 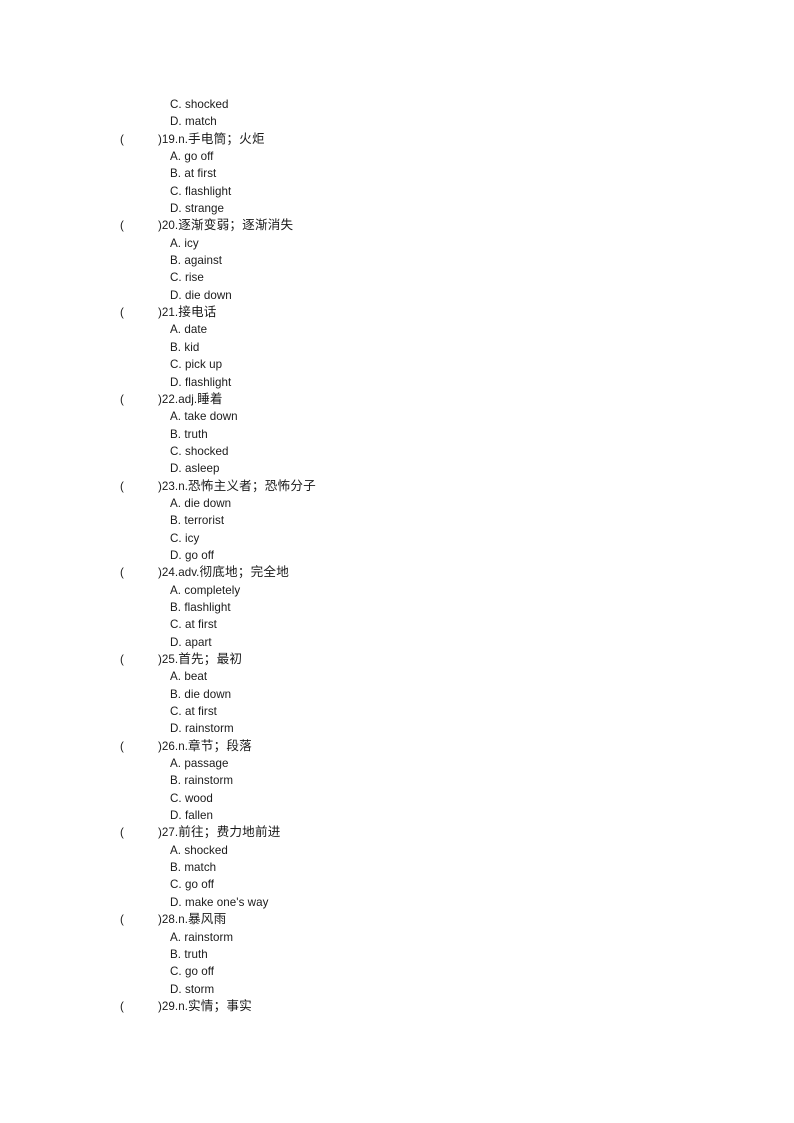 What do you see at coordinates (397, 746) in the screenshot?
I see `question-prompt-line: ()26.n.章节；段落` at bounding box center [397, 746].